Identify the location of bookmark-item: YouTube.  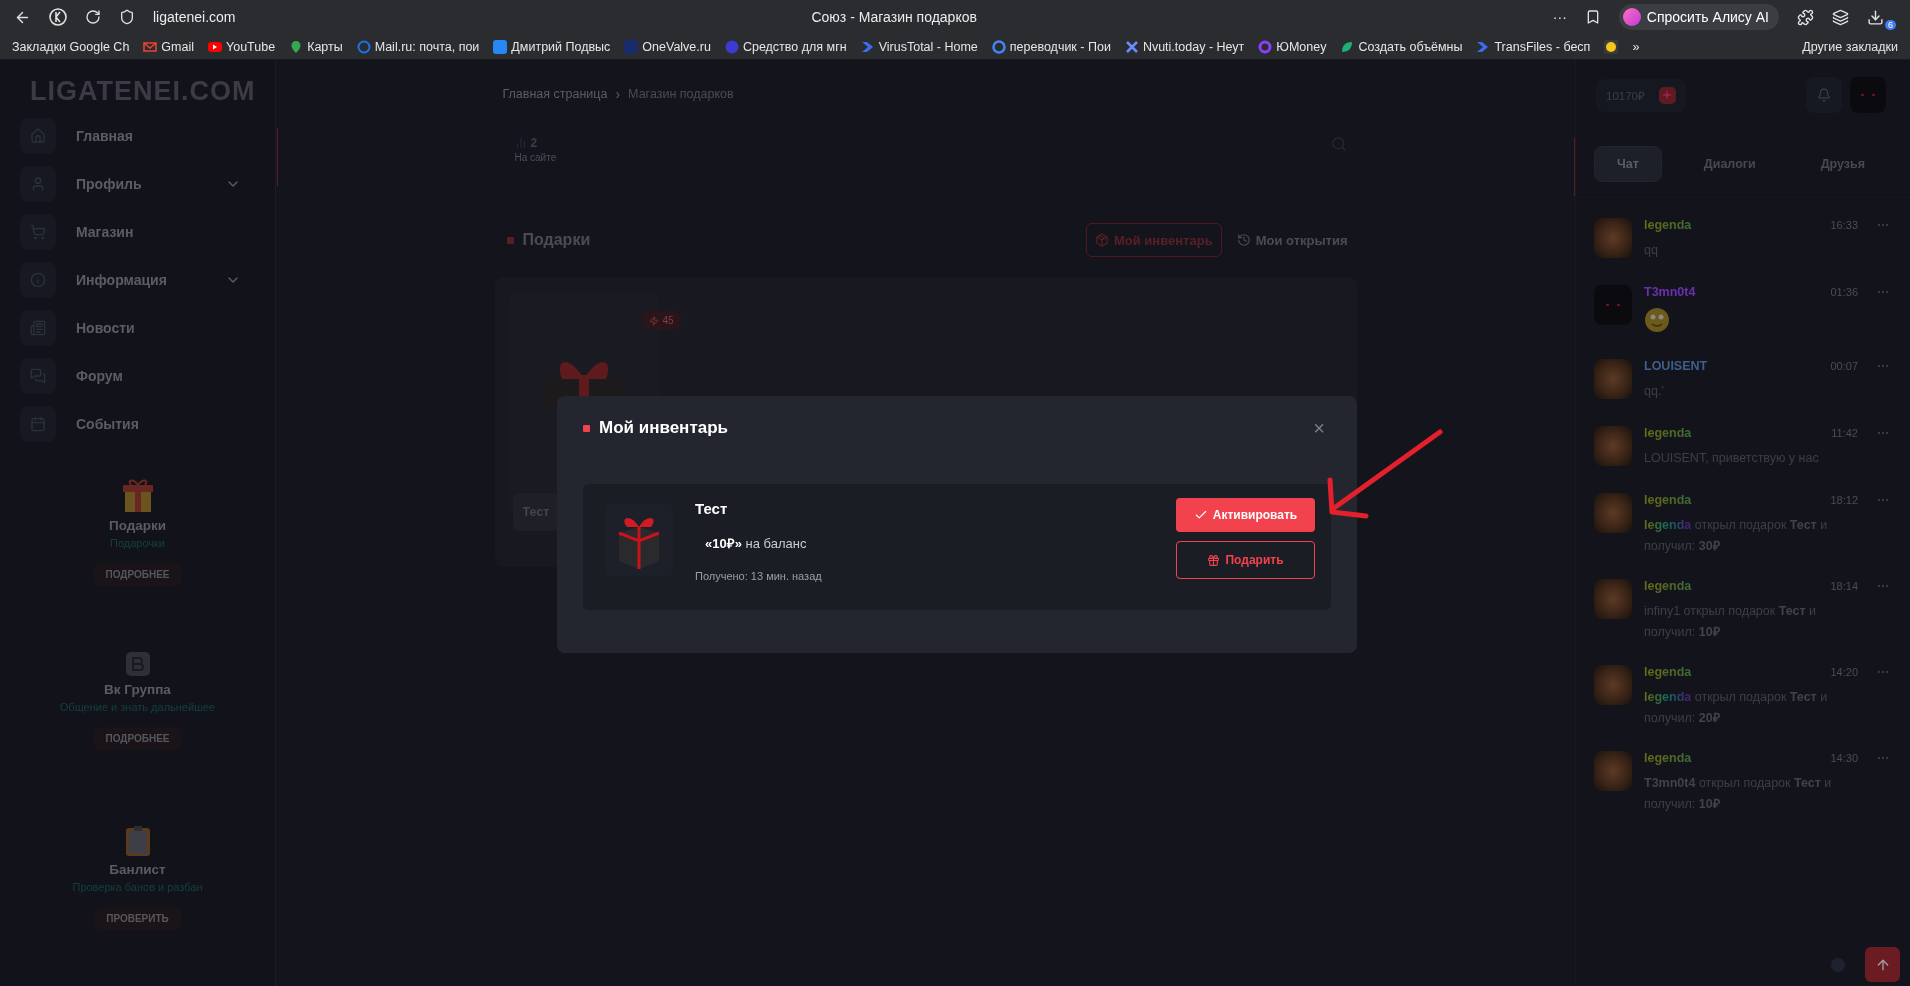
(242, 46).